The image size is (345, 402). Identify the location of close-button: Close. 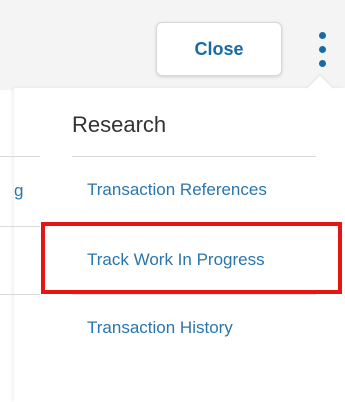
(219, 49).